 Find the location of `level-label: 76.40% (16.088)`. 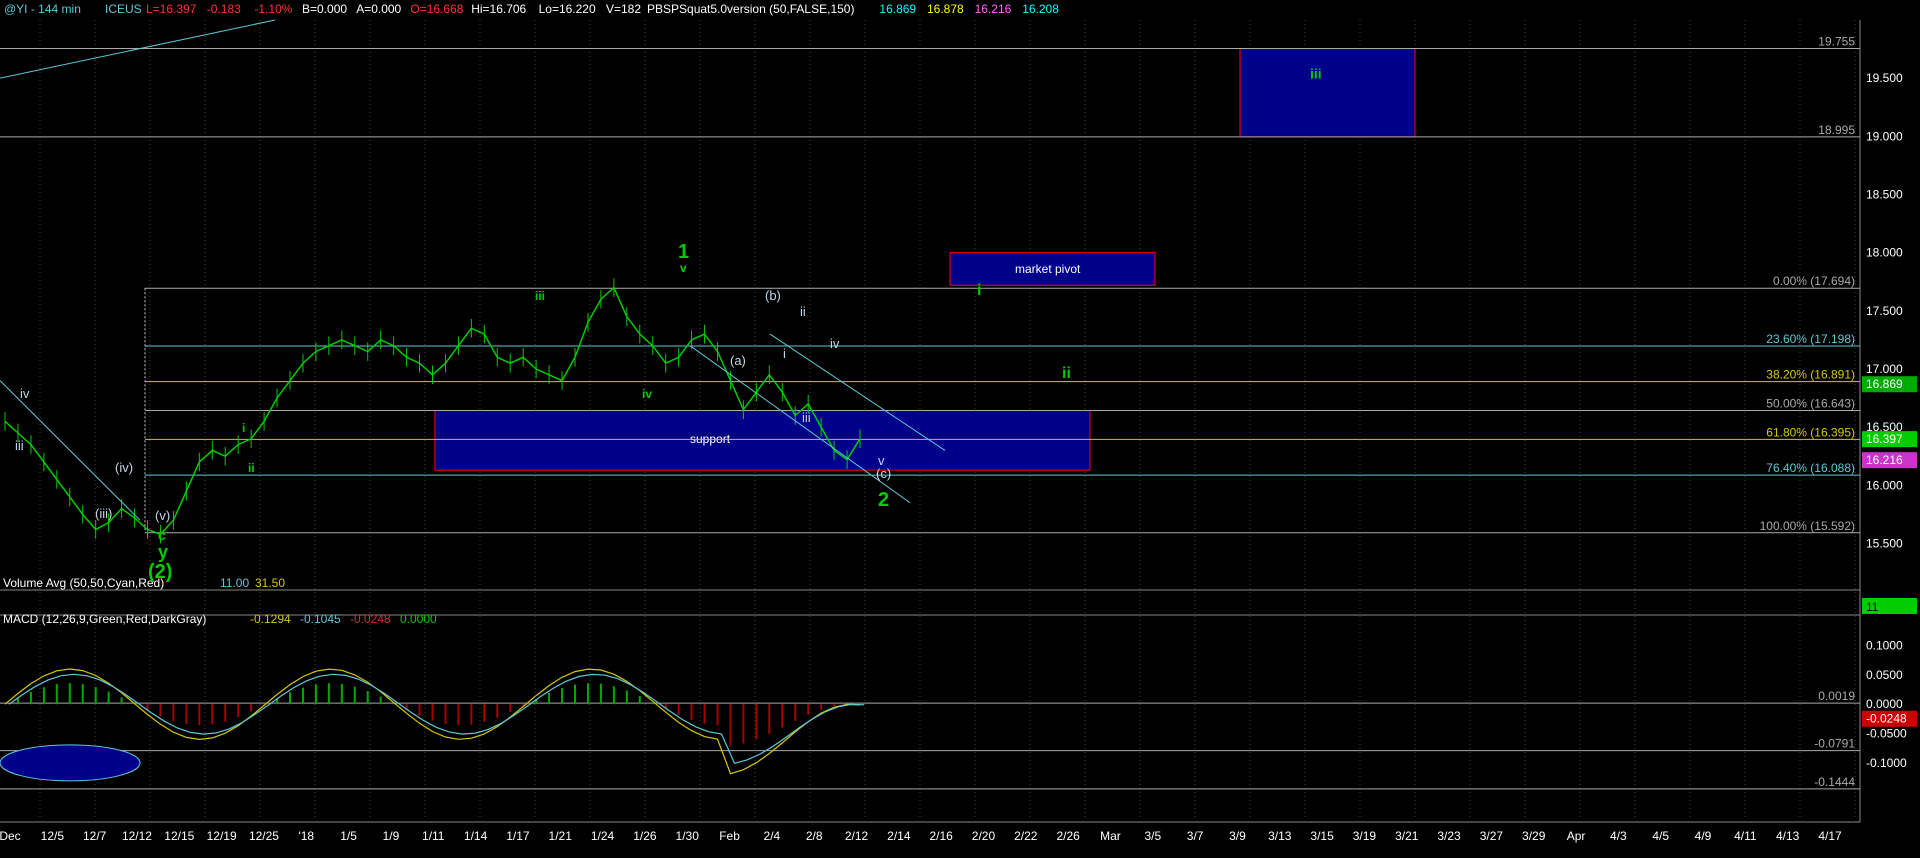

level-label: 76.40% (16.088) is located at coordinates (1810, 468).